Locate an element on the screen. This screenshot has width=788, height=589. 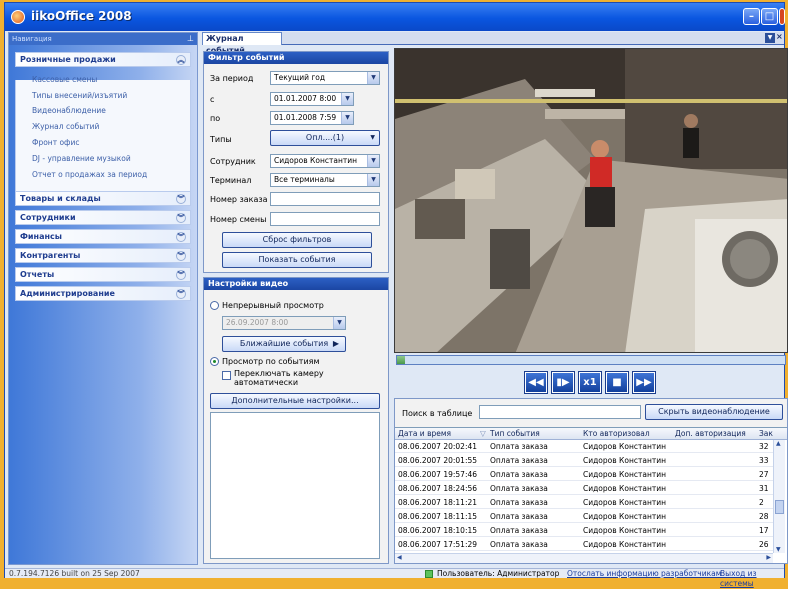
send-info-link: Отослать информацию разработчикам is located at coordinates (644, 574).